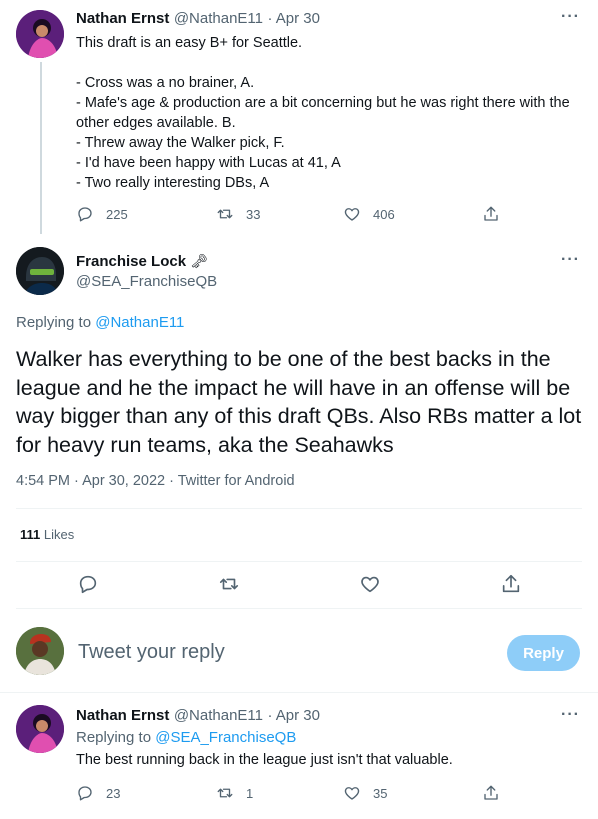  Describe the element at coordinates (30, 534) in the screenshot. I see `likes-count: 111` at that location.